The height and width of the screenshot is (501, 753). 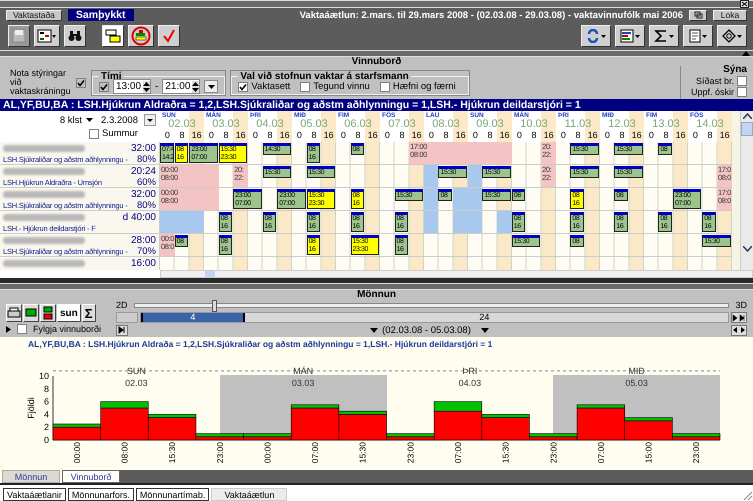 I want to click on expand-icon, so click(x=8, y=329).